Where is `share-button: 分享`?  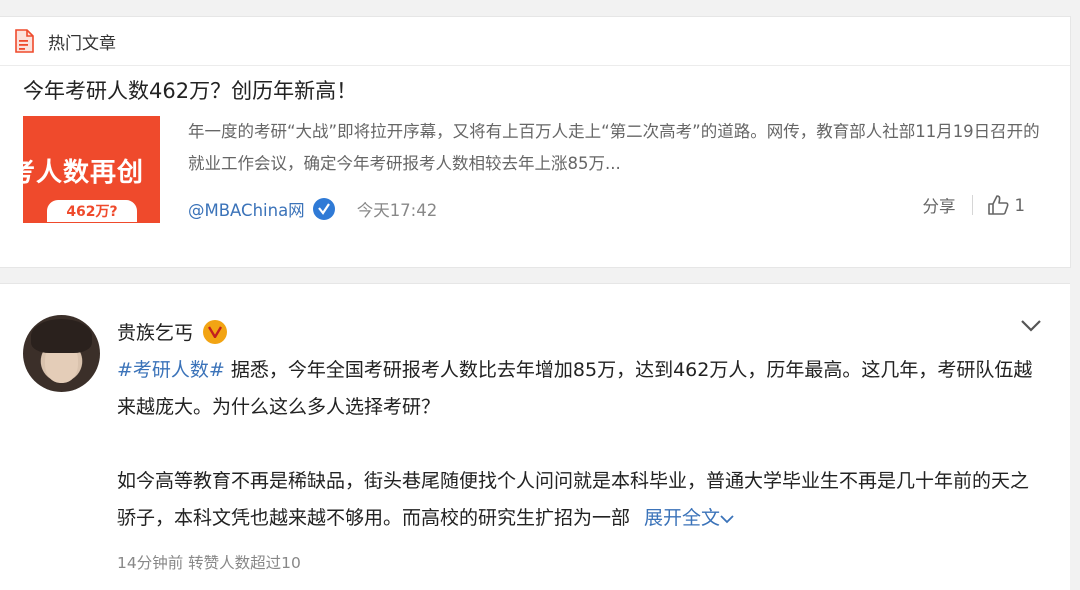 share-button: 分享 is located at coordinates (939, 205).